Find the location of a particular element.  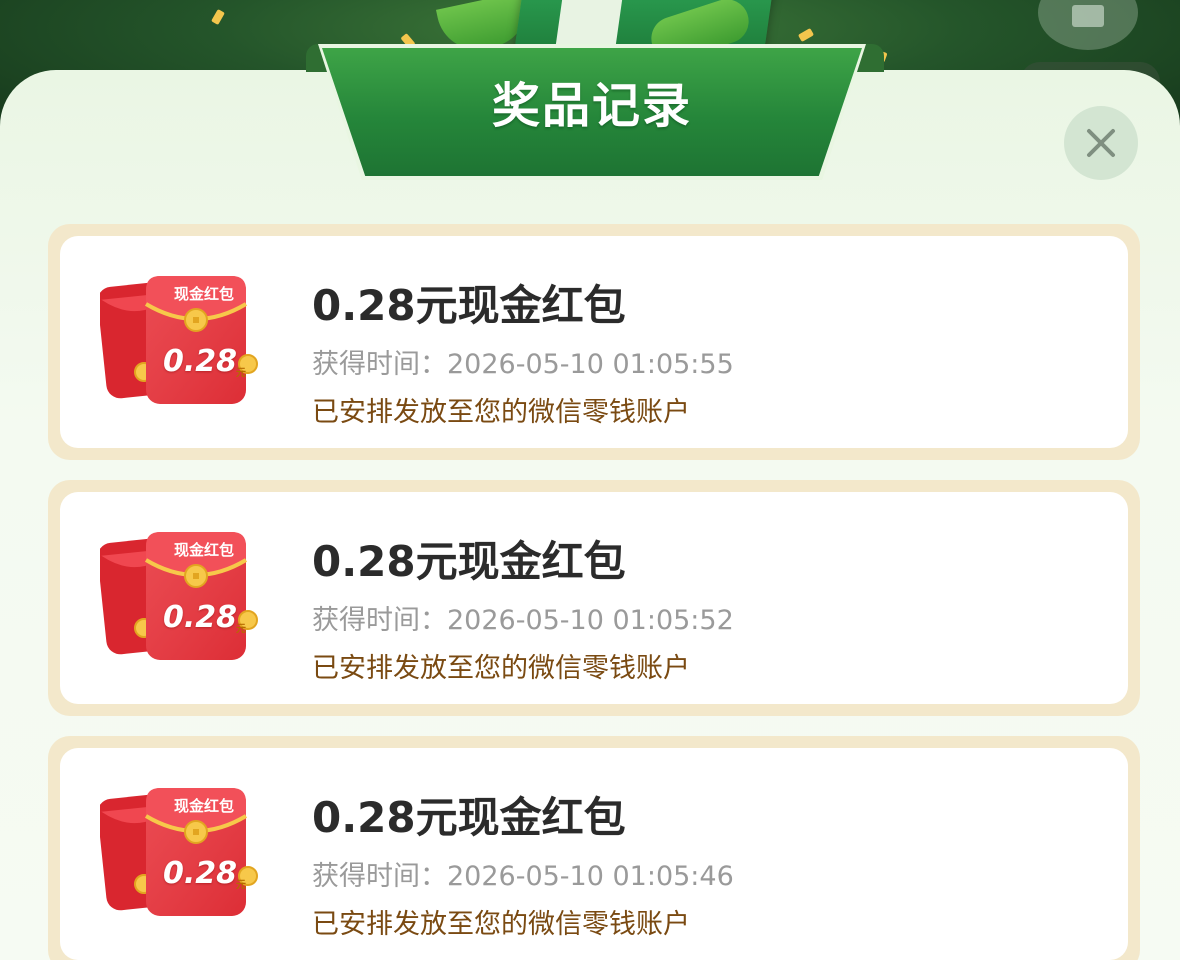

close-button is located at coordinates (1101, 143).